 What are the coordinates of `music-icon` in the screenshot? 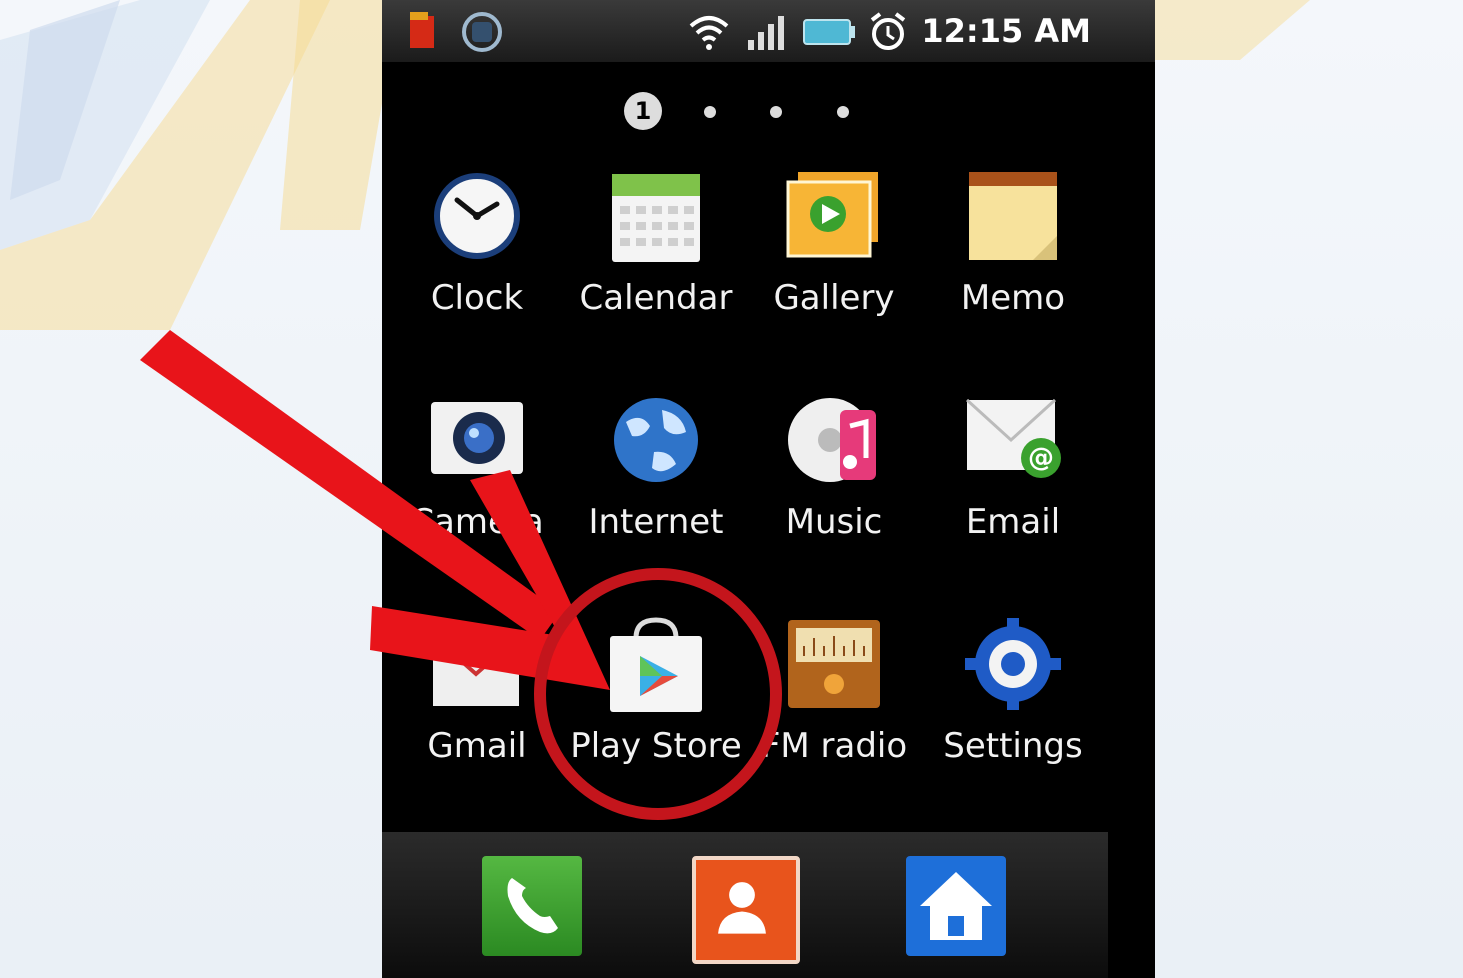 It's located at (832, 440).